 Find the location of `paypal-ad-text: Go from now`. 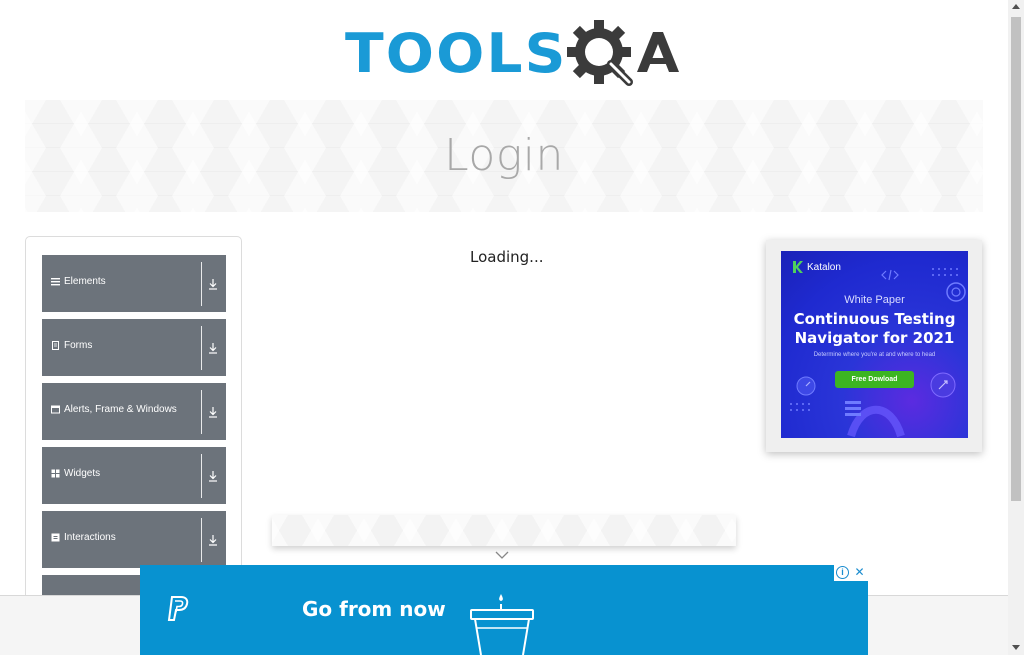

paypal-ad-text: Go from now is located at coordinates (374, 609).